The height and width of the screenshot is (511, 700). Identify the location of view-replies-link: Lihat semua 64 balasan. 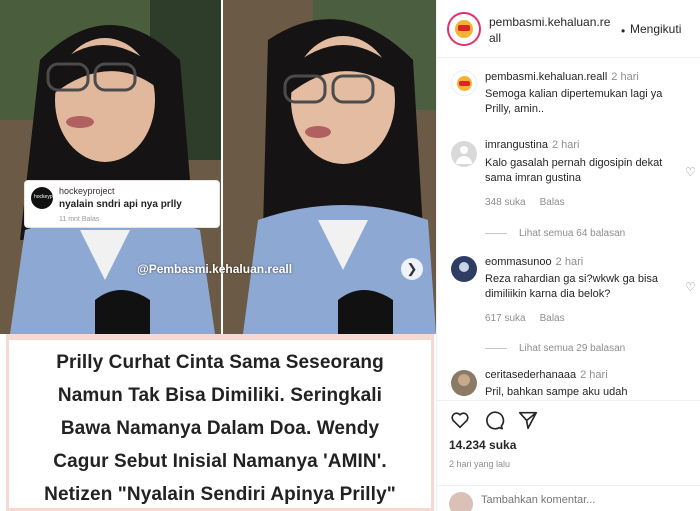
(555, 233).